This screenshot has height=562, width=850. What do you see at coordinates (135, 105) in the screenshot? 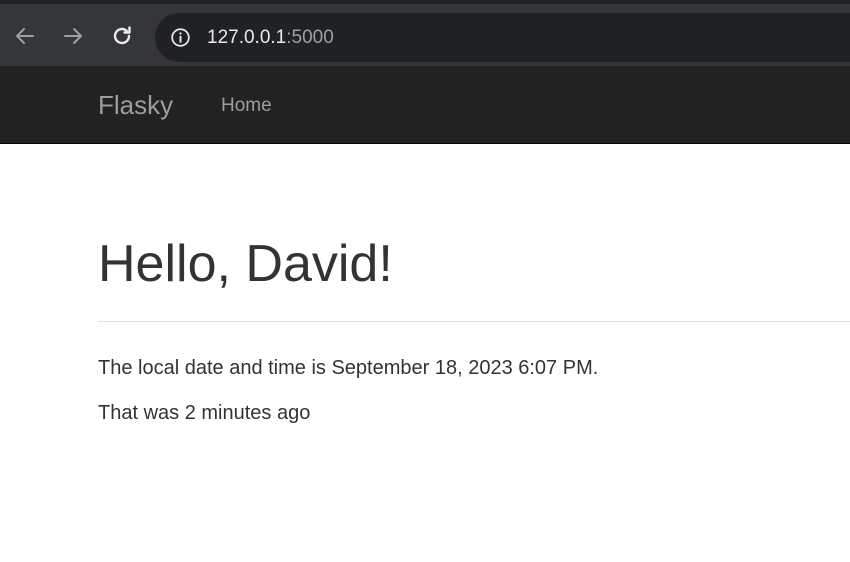
I see `navbar-brand: Flasky` at bounding box center [135, 105].